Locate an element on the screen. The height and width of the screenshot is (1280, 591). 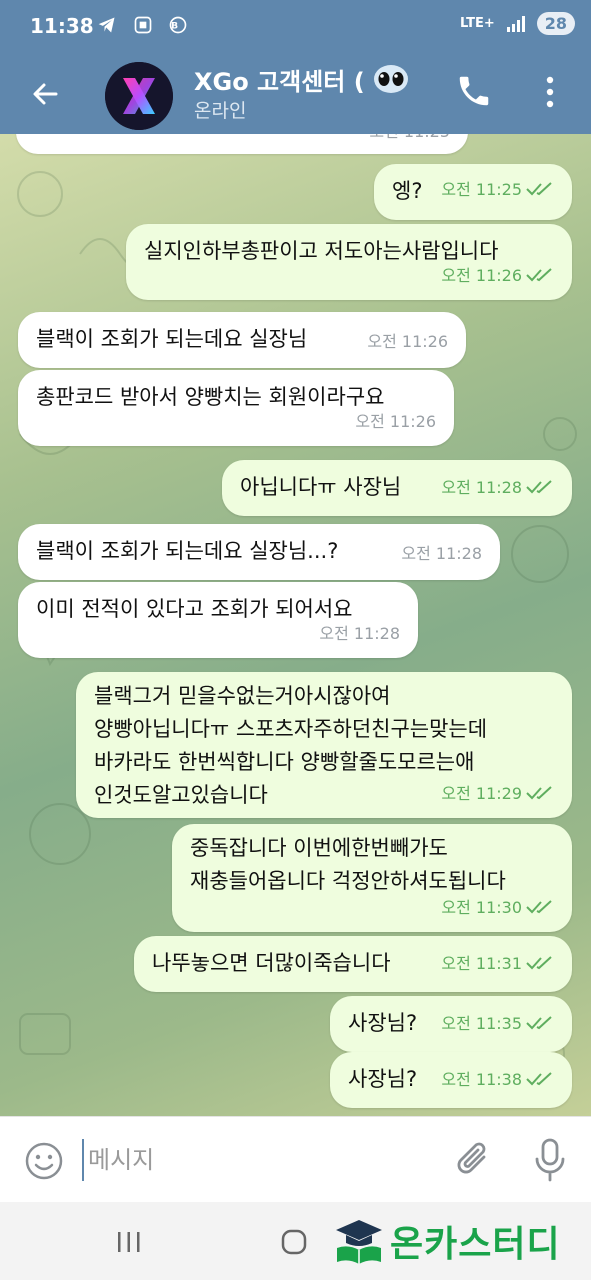
message-bubble-incoming: 블랙이 조회가 되는데요 실장님 오전 11:26 is located at coordinates (242, 340).